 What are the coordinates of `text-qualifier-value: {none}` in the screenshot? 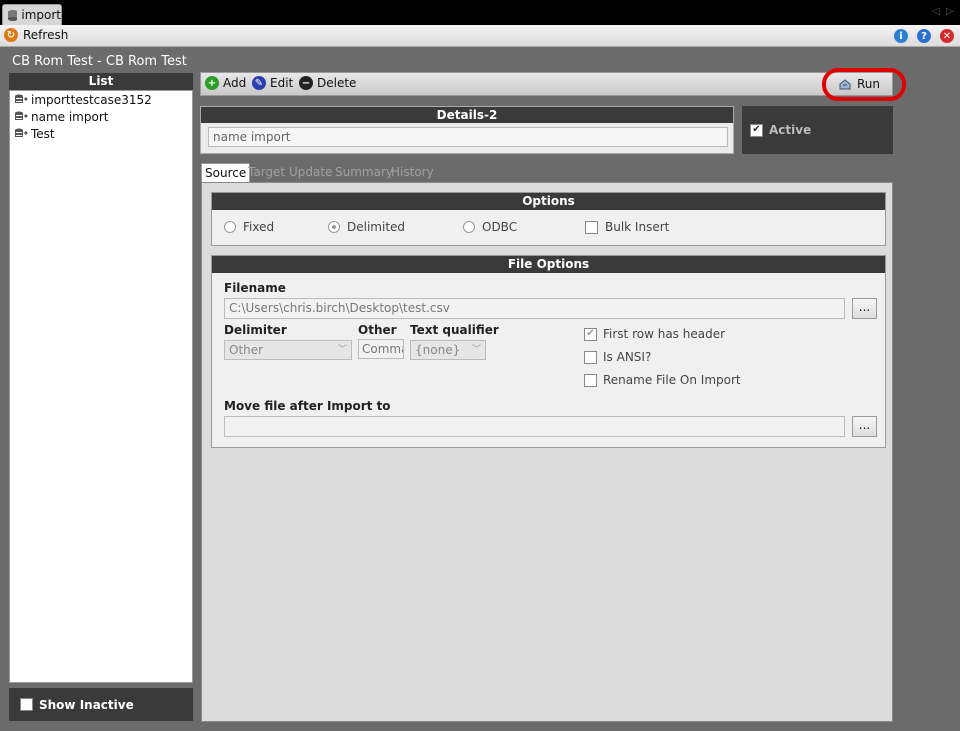 It's located at (438, 350).